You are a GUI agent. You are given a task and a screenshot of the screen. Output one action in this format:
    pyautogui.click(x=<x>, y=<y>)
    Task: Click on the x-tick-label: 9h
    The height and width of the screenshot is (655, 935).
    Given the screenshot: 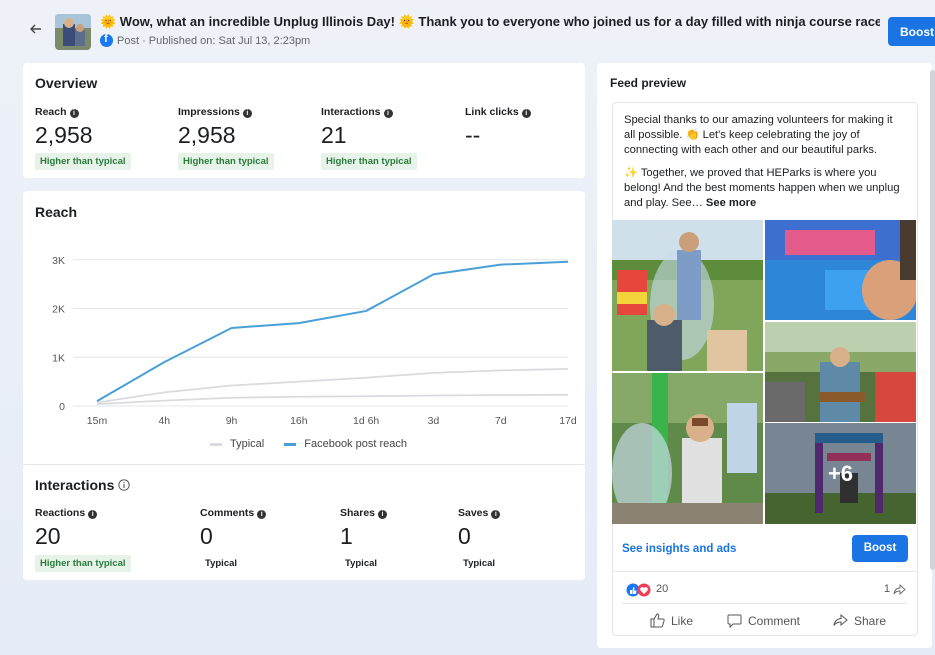 What is the action you would take?
    pyautogui.click(x=232, y=421)
    